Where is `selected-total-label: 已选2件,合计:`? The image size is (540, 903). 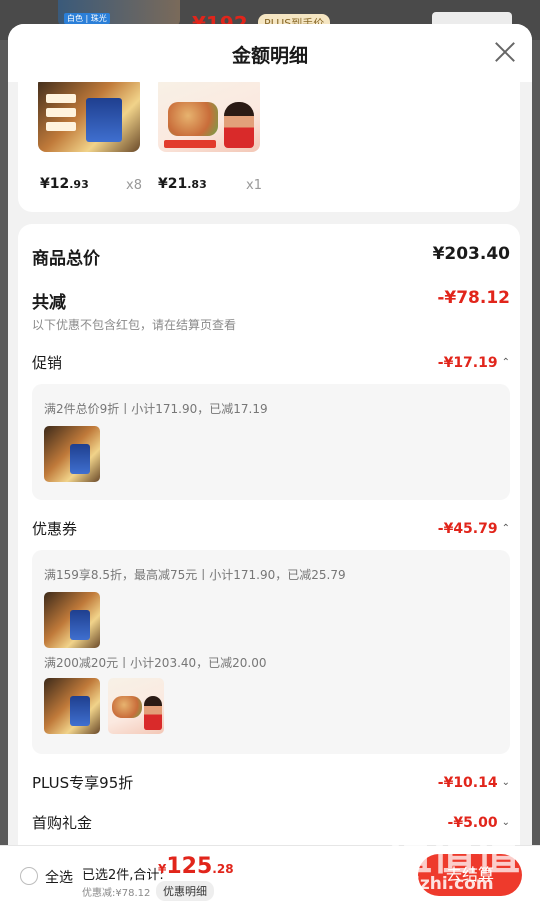 selected-total-label: 已选2件,合计: is located at coordinates (123, 875).